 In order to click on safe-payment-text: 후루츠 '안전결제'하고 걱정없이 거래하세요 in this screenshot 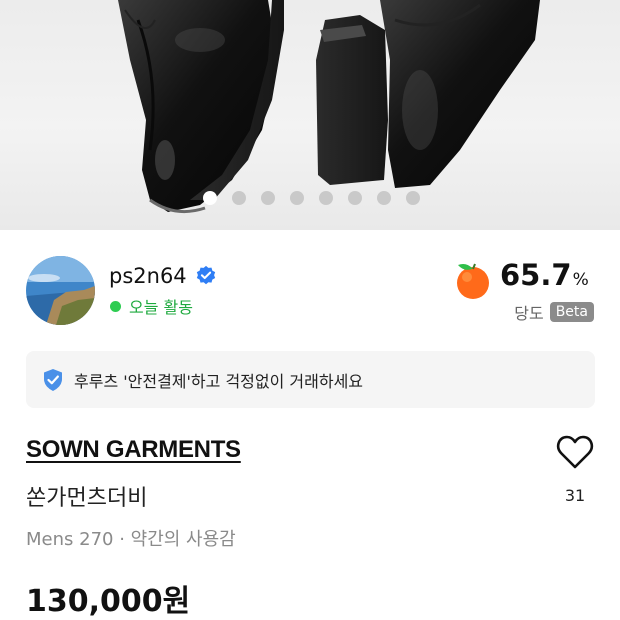, I will do `click(219, 381)`.